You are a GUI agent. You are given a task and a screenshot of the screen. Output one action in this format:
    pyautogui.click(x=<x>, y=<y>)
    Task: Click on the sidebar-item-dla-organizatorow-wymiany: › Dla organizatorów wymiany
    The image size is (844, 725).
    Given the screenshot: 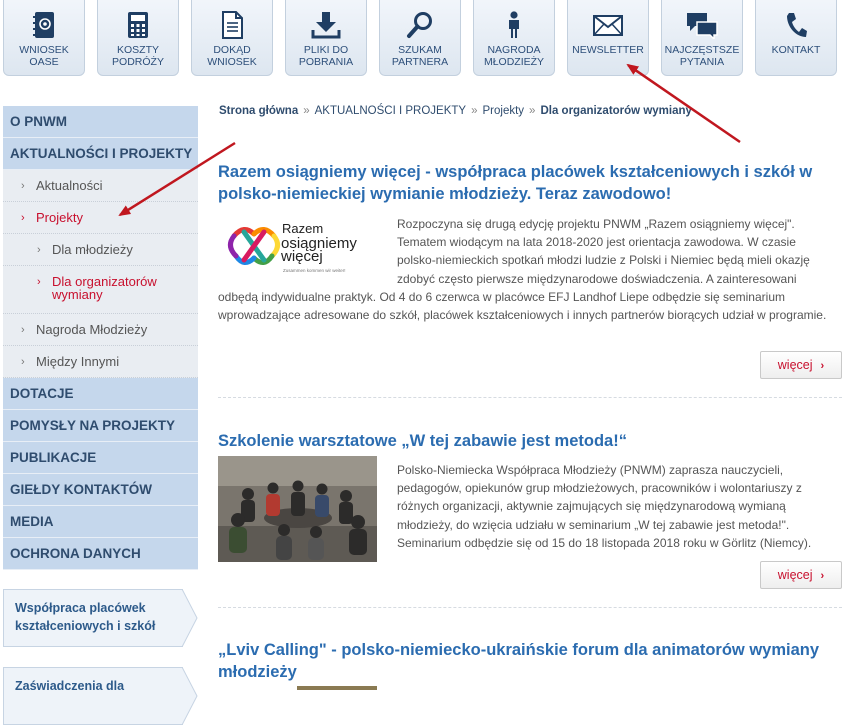 What is the action you would take?
    pyautogui.click(x=100, y=290)
    